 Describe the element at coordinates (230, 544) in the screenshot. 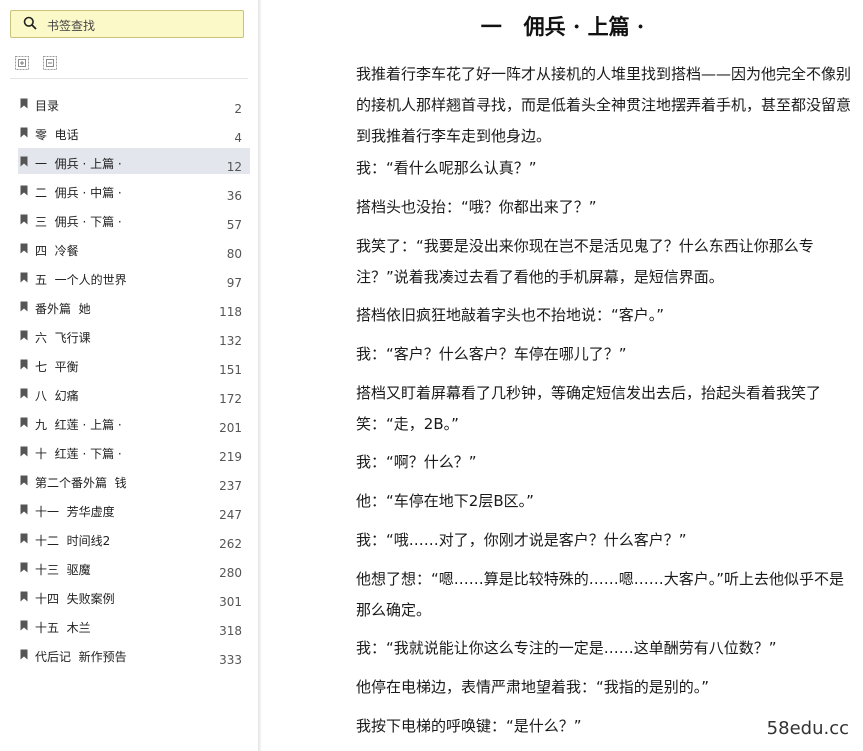

I see `toc-item-page: 262` at that location.